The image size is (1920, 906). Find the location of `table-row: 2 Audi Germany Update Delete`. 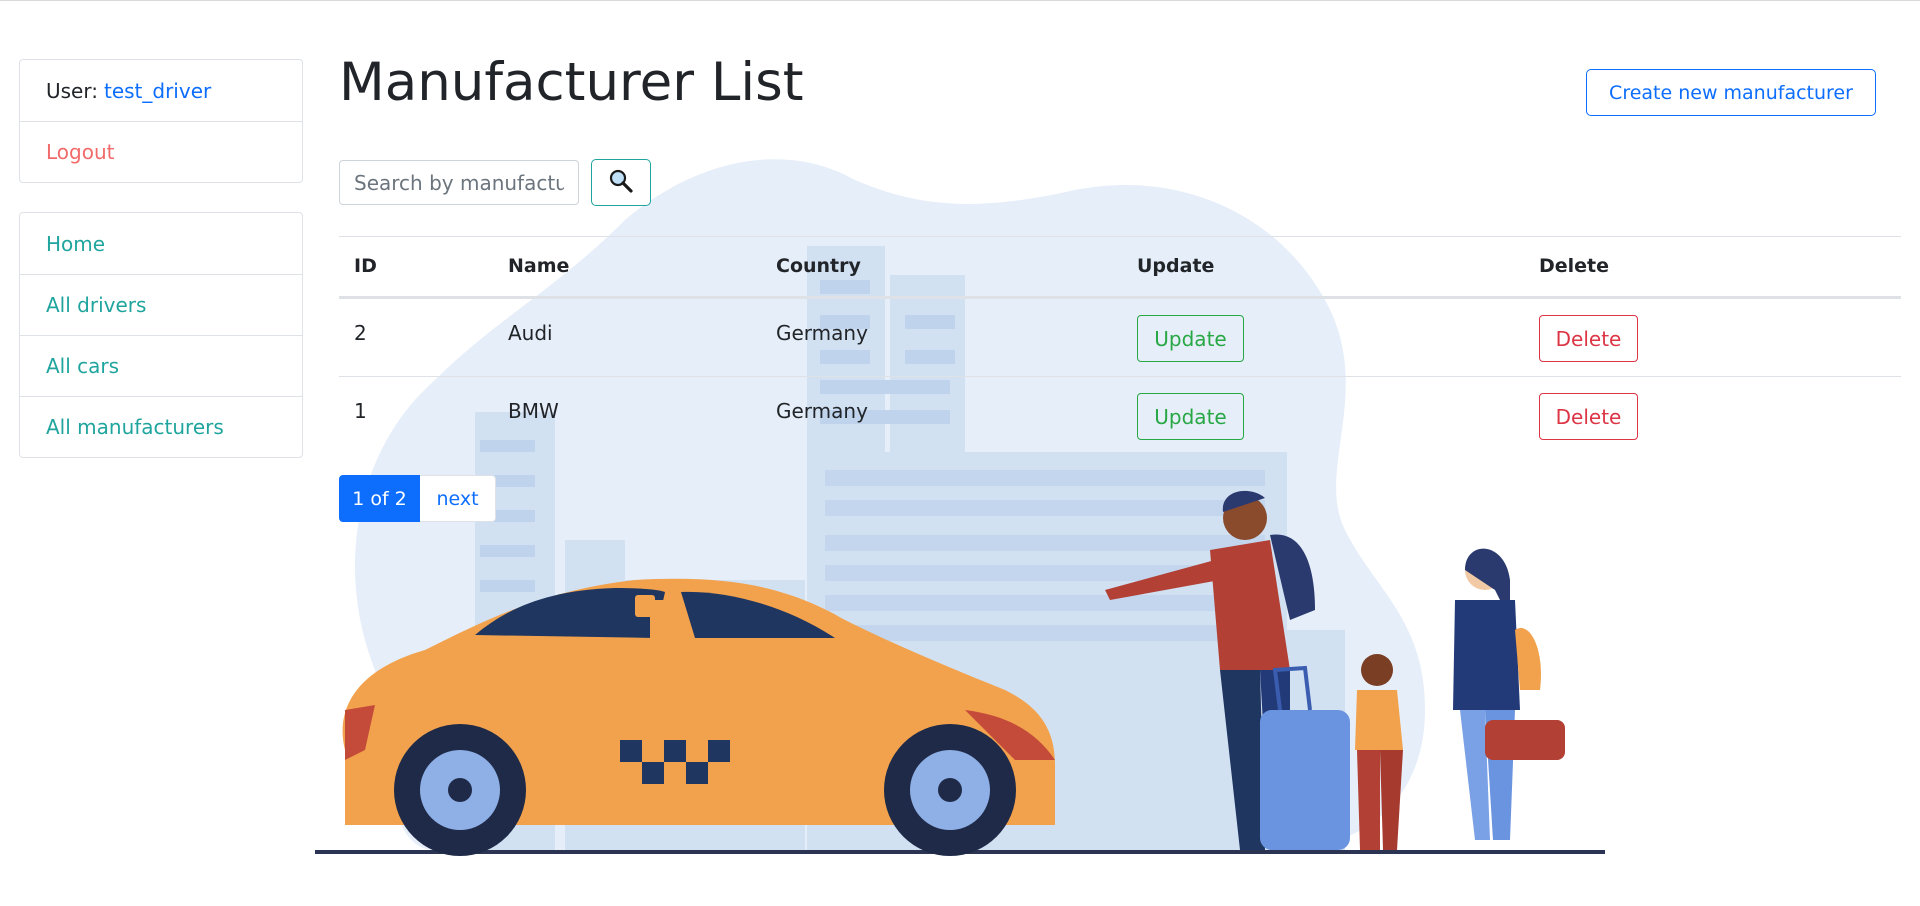

table-row: 2 Audi Germany Update Delete is located at coordinates (1120, 337).